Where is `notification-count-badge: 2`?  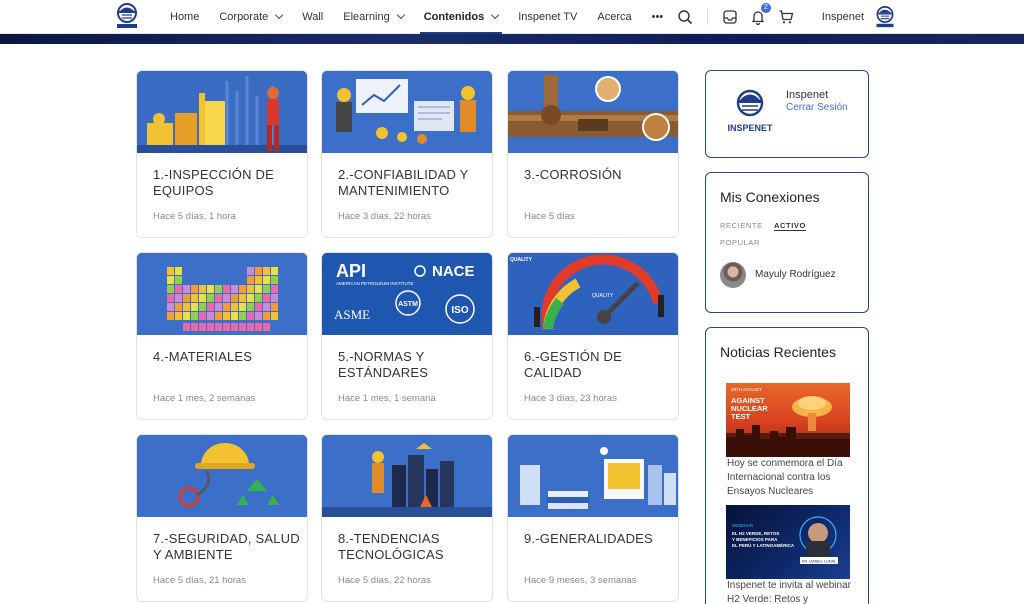
notification-count-badge: 2 is located at coordinates (765, 8).